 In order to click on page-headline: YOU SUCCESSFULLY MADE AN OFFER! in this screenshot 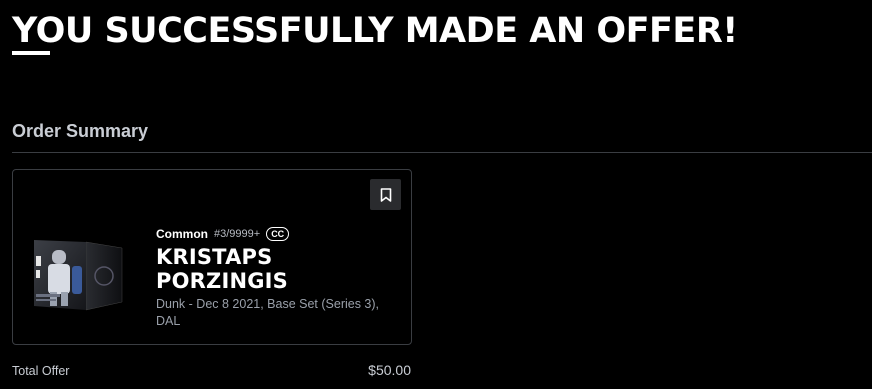, I will do `click(375, 31)`.